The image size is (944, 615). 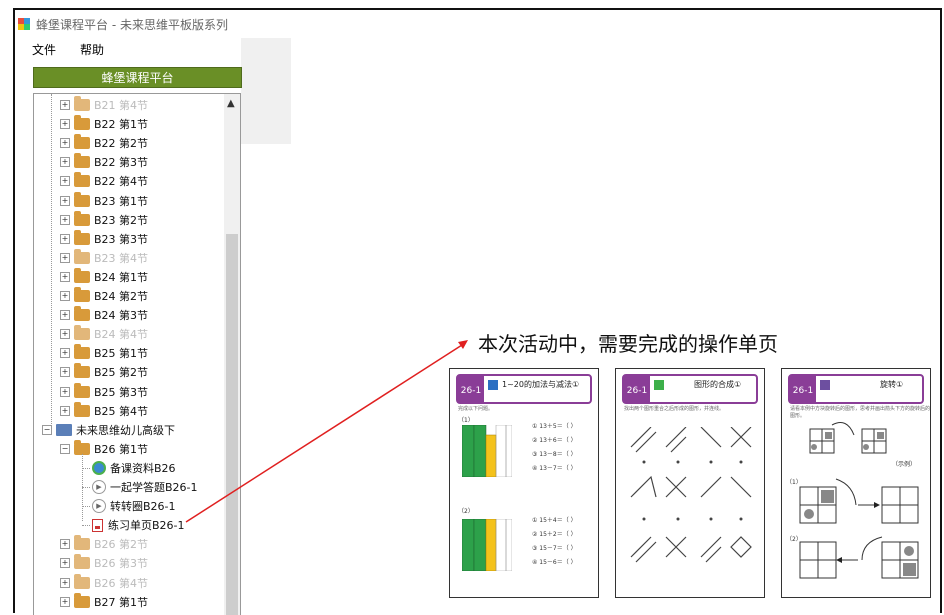 I want to click on problem-item: ① 13＋5＝（ ）, so click(x=554, y=426).